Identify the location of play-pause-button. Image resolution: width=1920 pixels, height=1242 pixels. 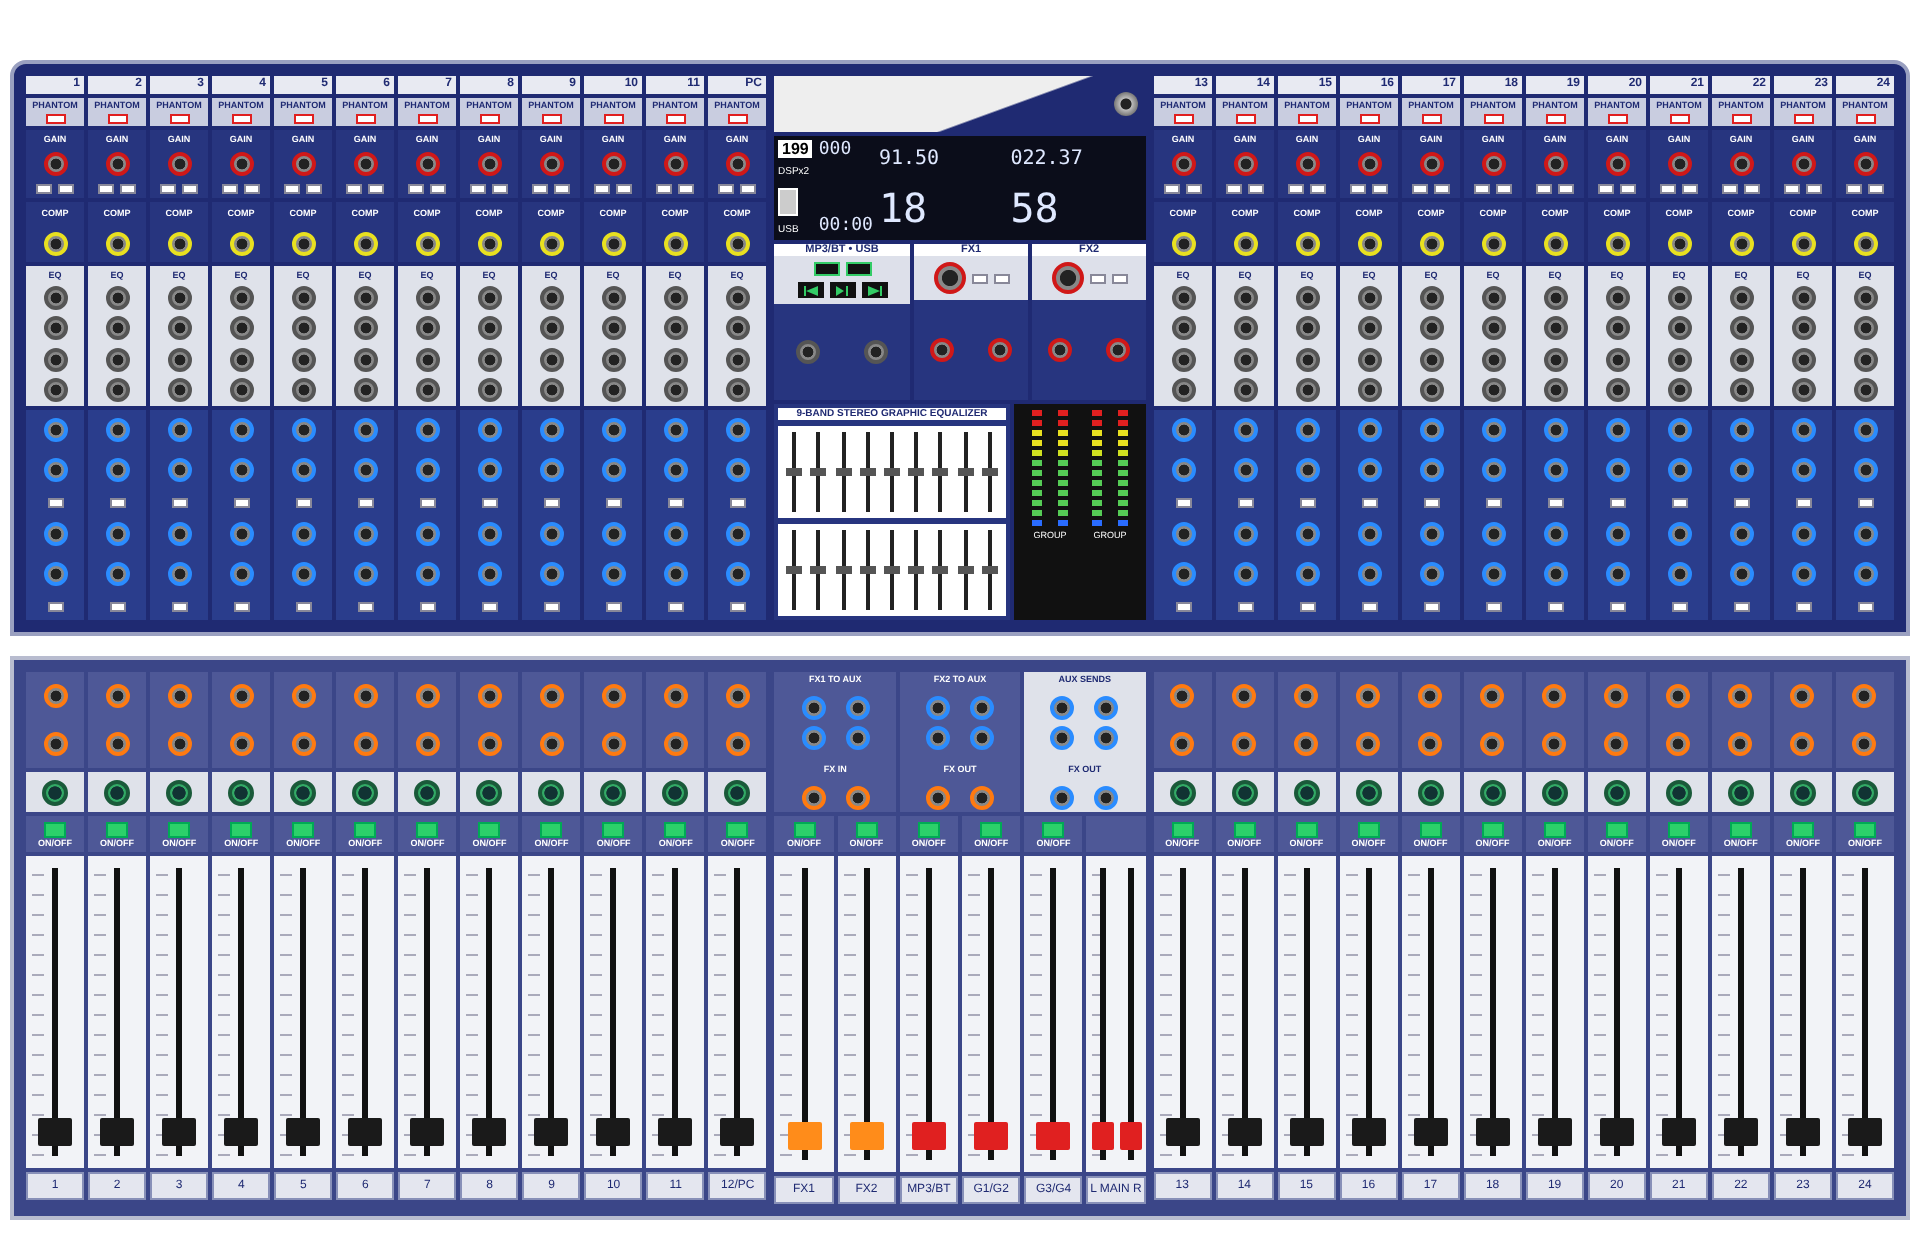
(842, 290).